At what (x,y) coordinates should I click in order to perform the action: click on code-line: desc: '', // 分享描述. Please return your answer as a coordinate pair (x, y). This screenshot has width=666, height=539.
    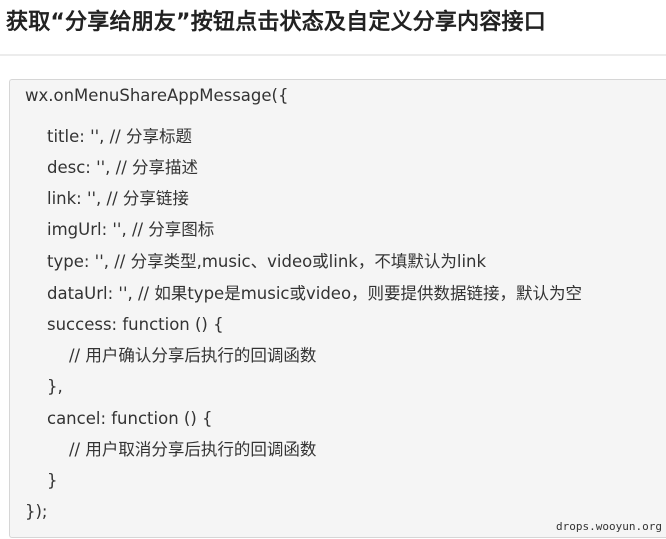
    Looking at the image, I should click on (123, 167).